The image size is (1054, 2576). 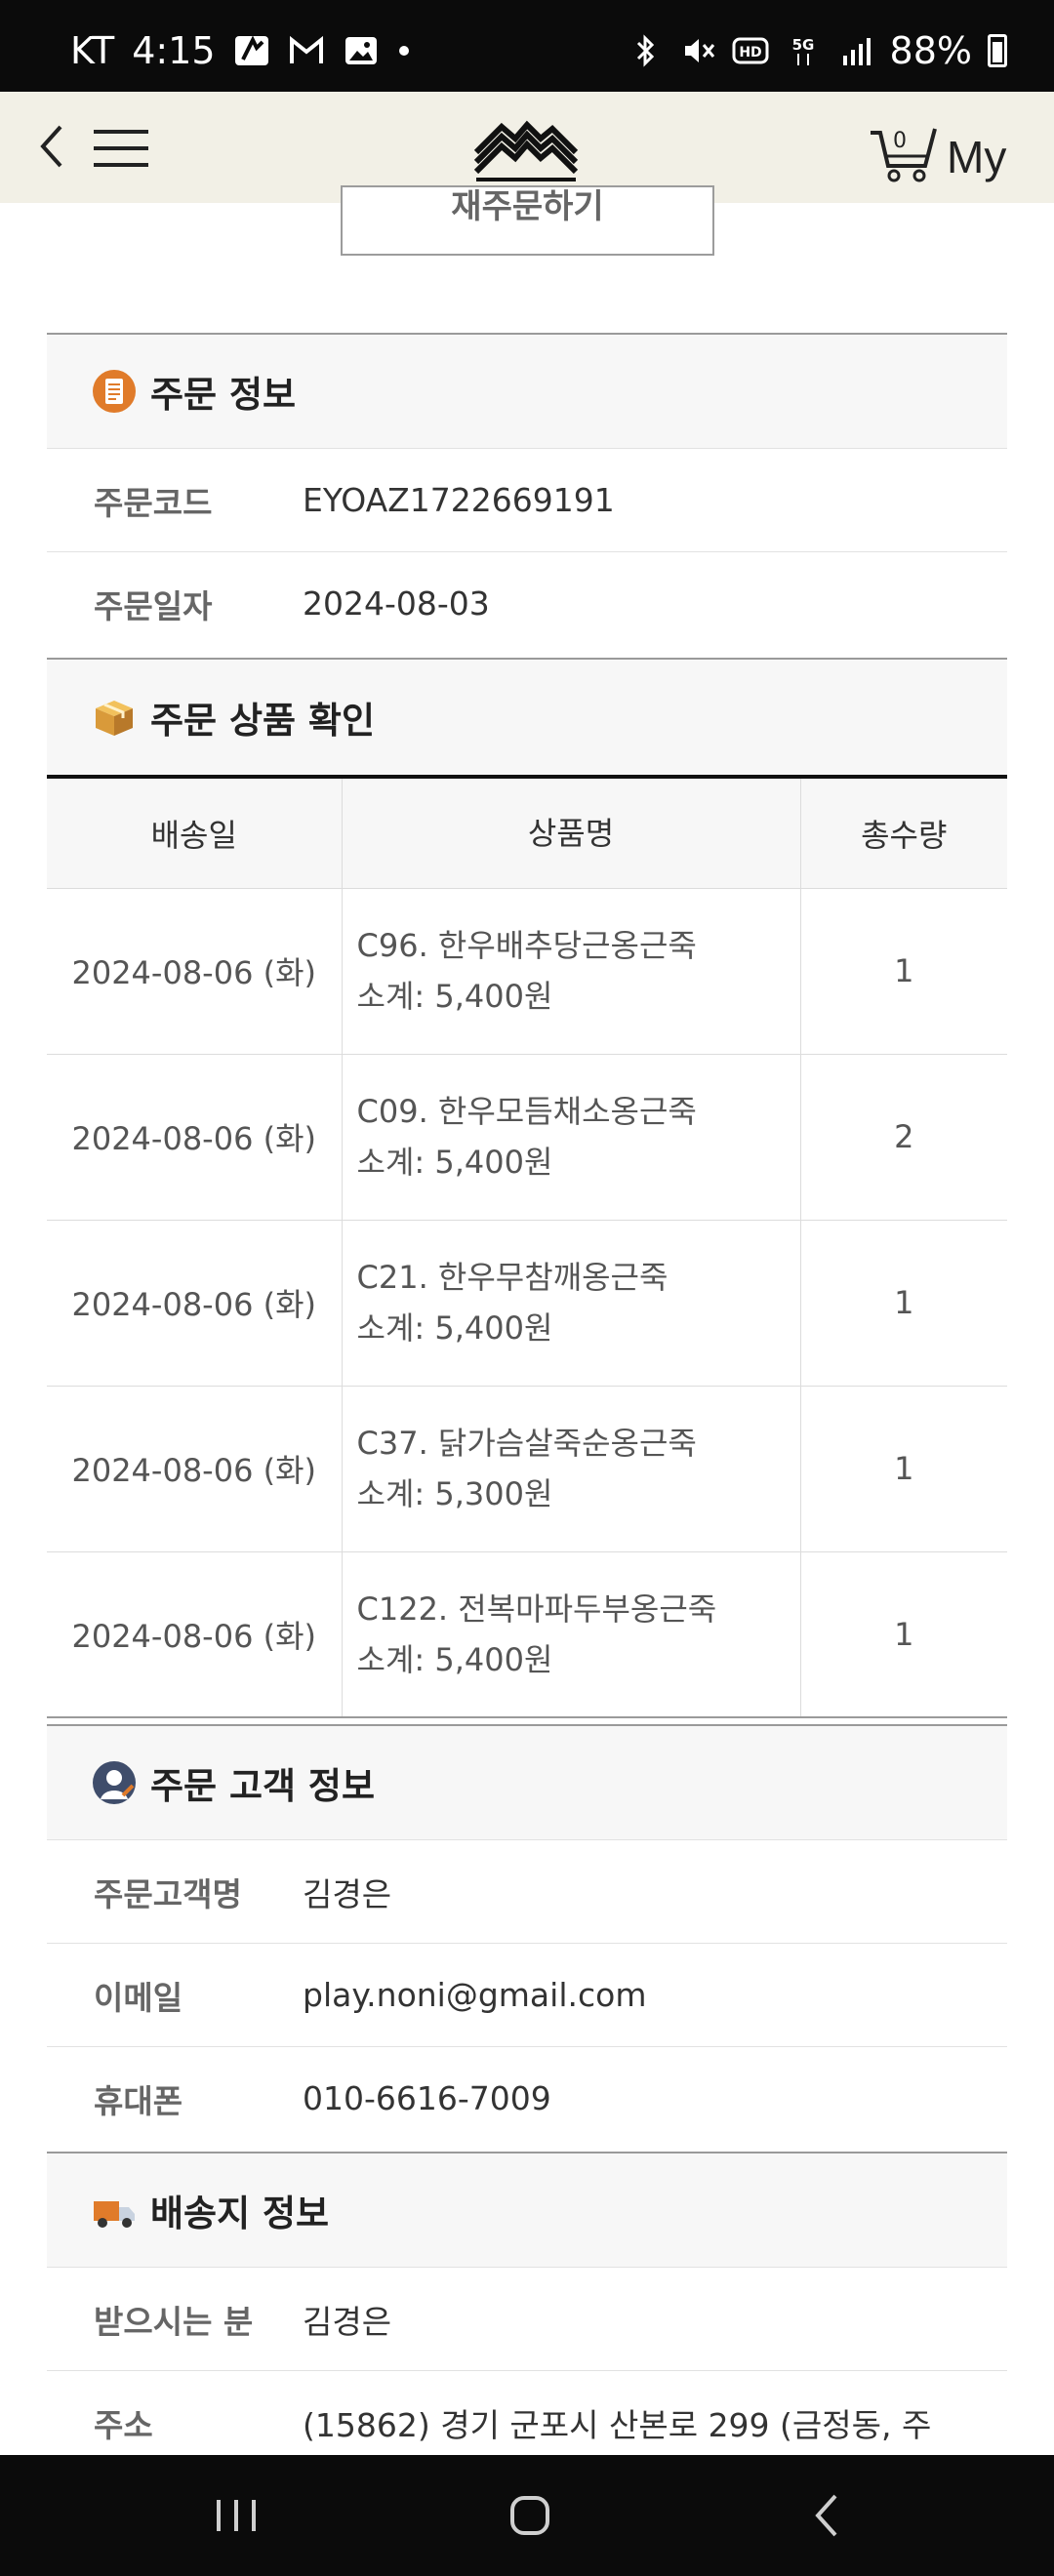 I want to click on recipient-value: 김경은, so click(x=347, y=2321).